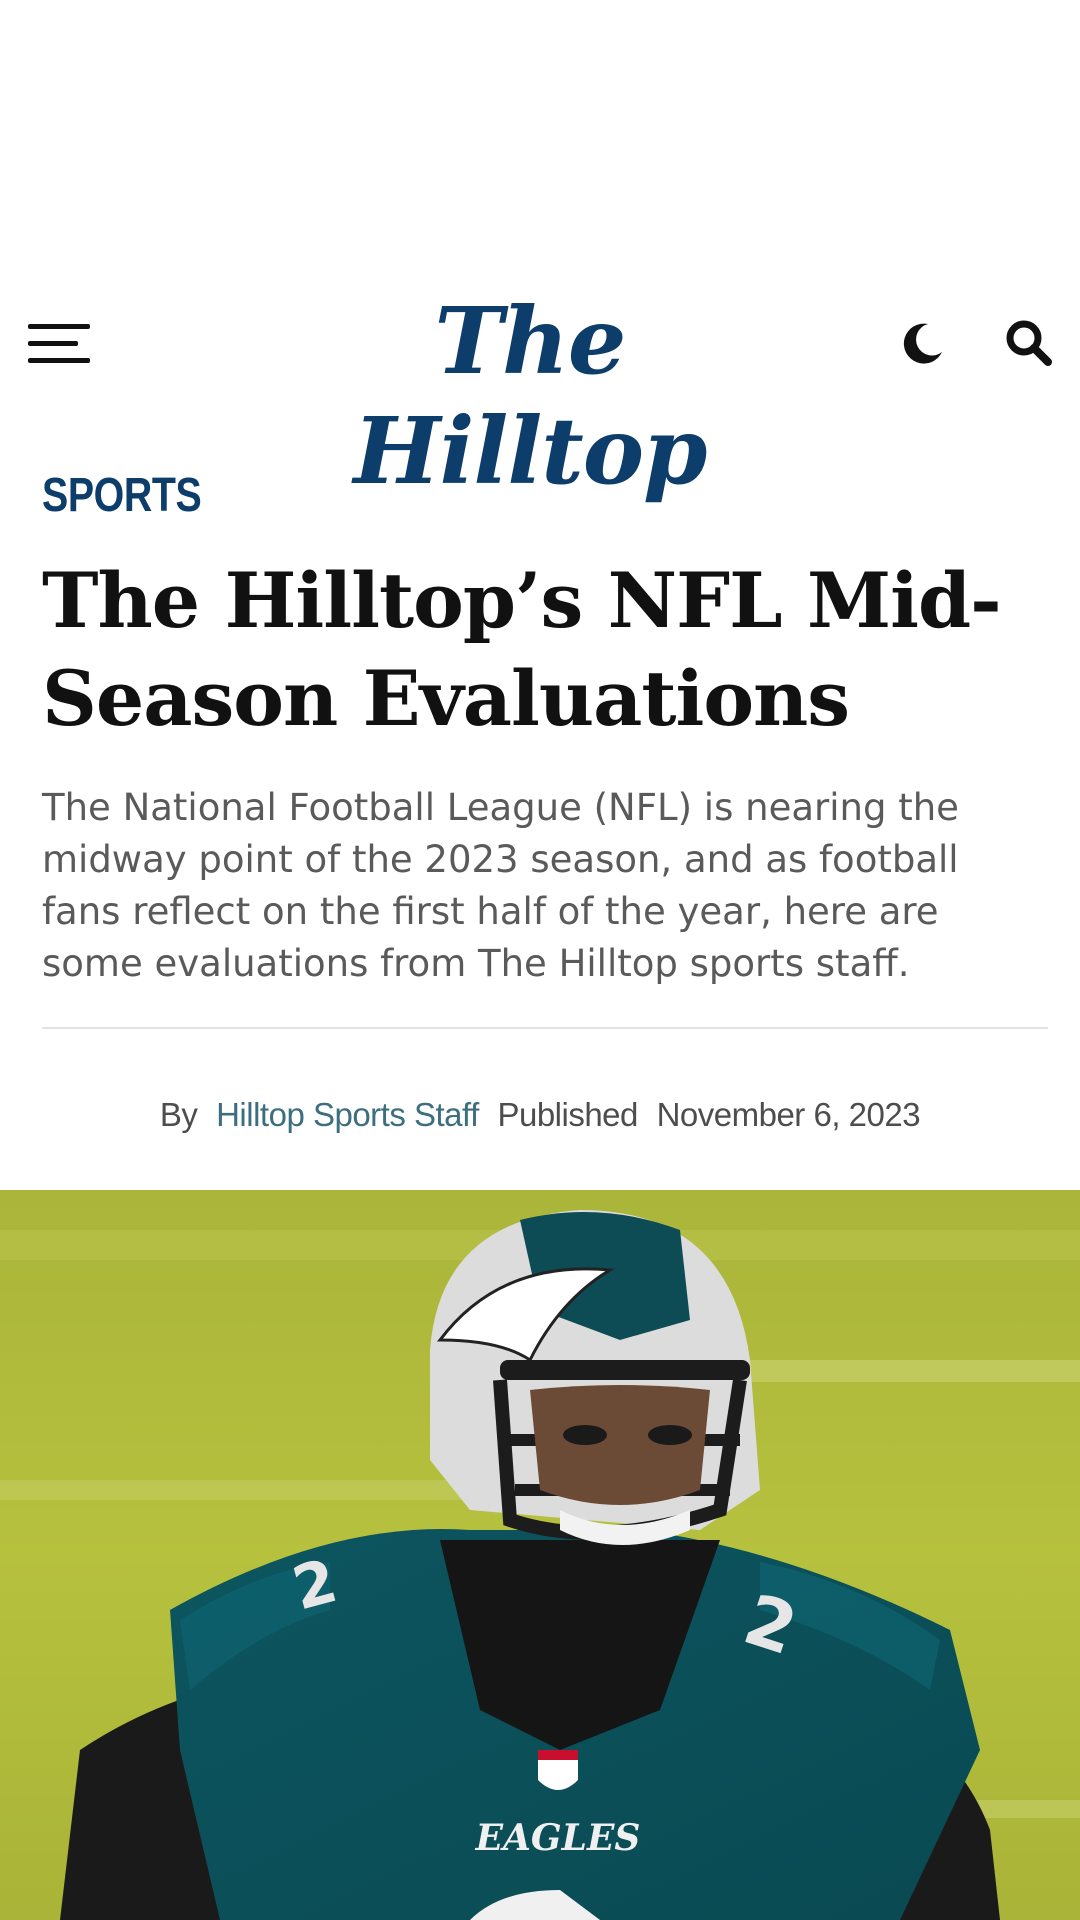  I want to click on moon-icon, so click(923, 343).